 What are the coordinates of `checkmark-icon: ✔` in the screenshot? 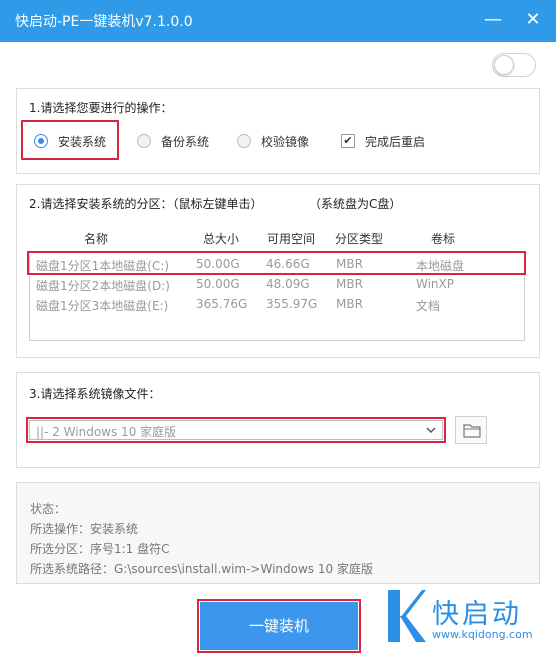 It's located at (348, 140).